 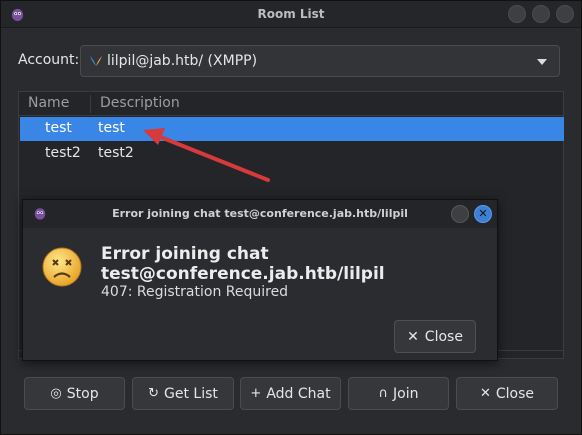 What do you see at coordinates (111, 128) in the screenshot?
I see `room-description: test` at bounding box center [111, 128].